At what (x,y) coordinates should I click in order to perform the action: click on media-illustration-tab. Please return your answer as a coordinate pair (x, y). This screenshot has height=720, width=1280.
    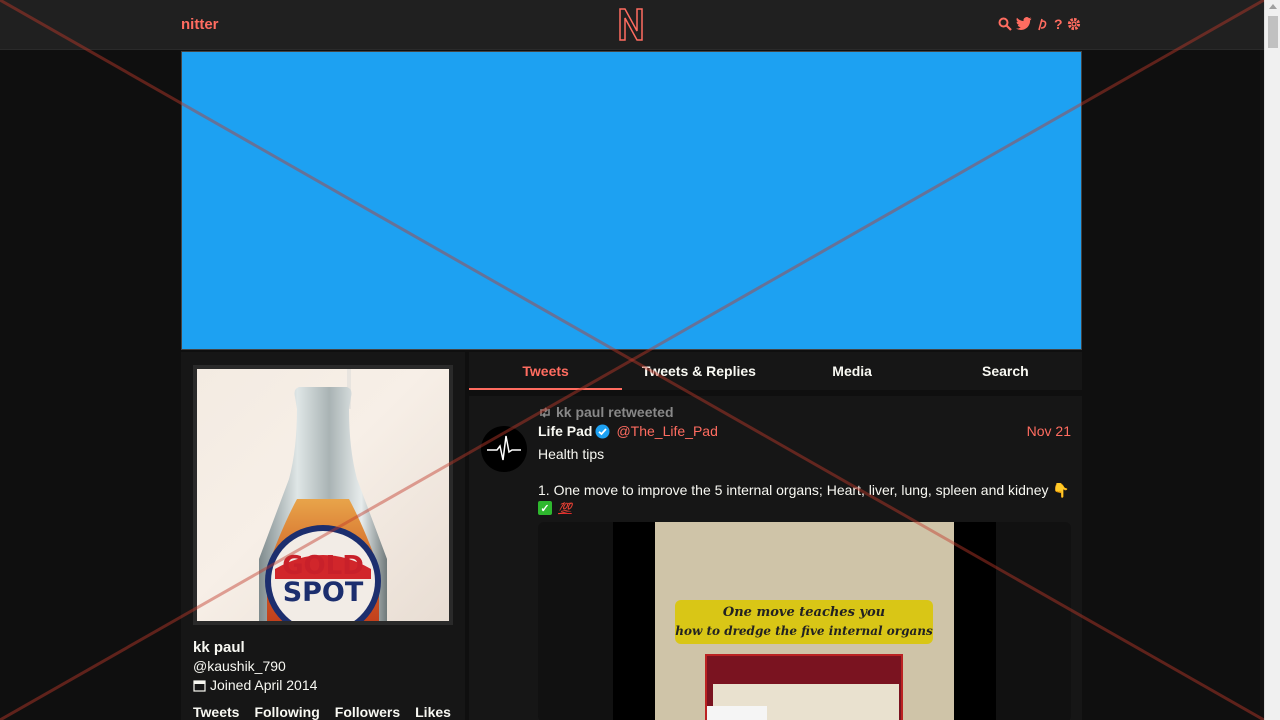
    Looking at the image, I should click on (737, 713).